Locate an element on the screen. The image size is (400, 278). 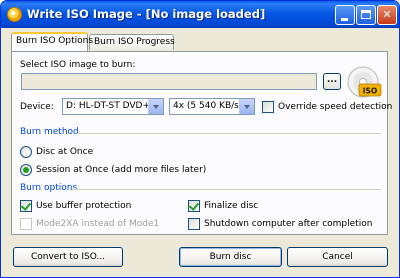
burn-options-divider is located at coordinates (226, 189).